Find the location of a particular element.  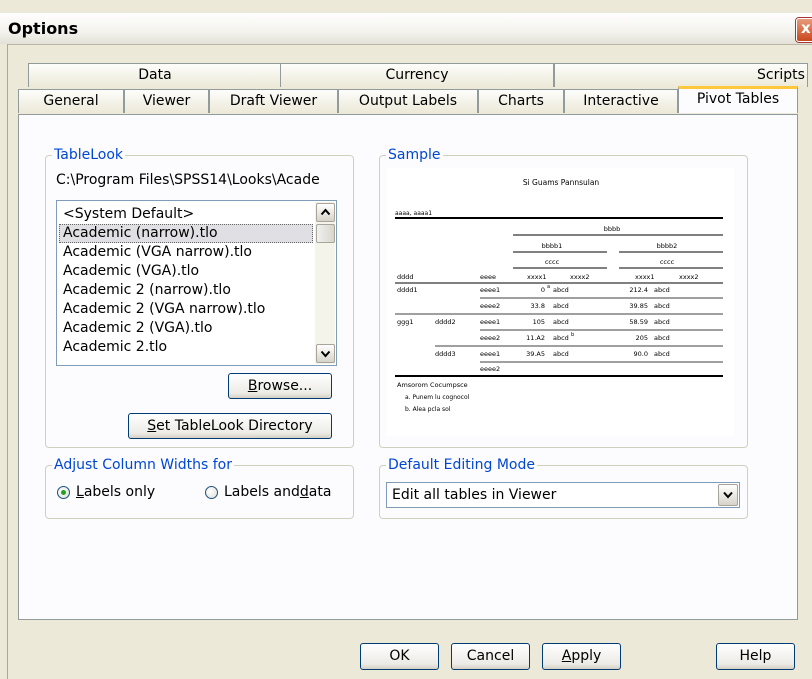

tab-label: Pivot Tables is located at coordinates (738, 99).